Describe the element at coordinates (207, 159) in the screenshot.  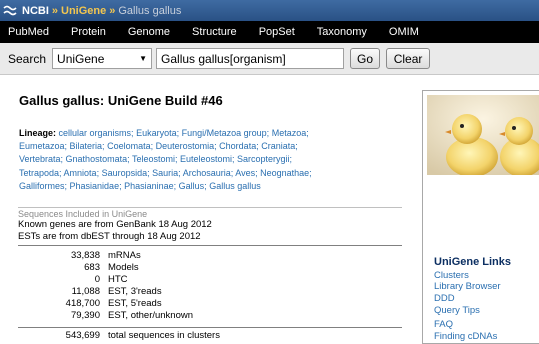
I see `lineage-link: Euteleostomi;` at that location.